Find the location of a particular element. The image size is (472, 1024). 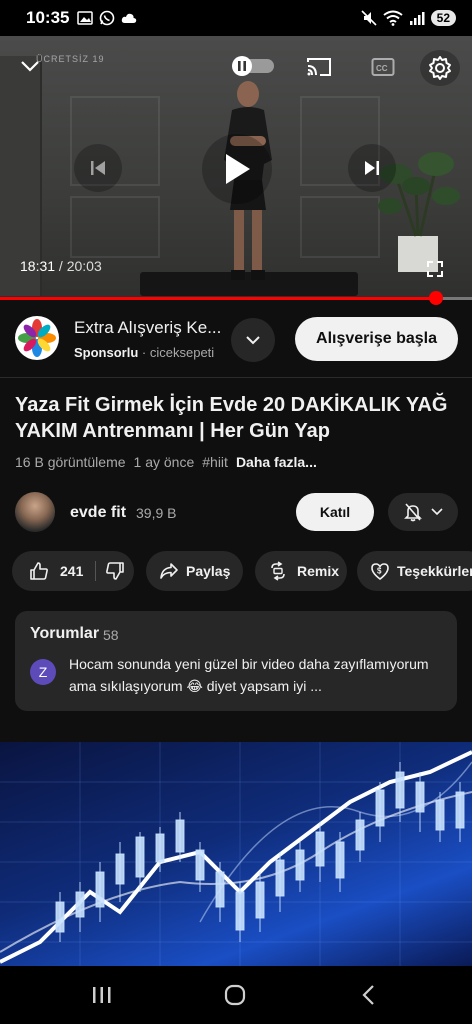

recents-icon is located at coordinates (102, 995).